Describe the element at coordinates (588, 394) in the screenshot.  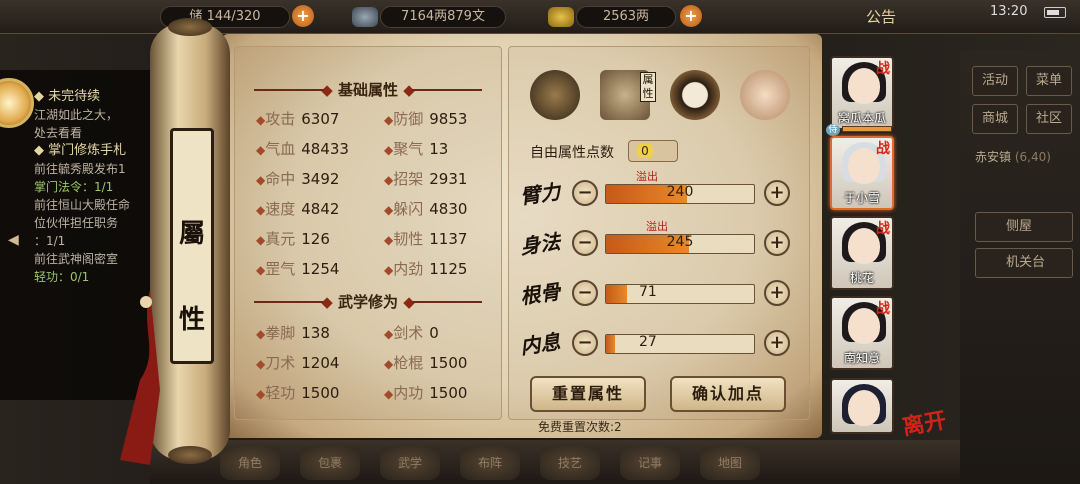
I see `reset-attributes-button: 重置属性` at that location.